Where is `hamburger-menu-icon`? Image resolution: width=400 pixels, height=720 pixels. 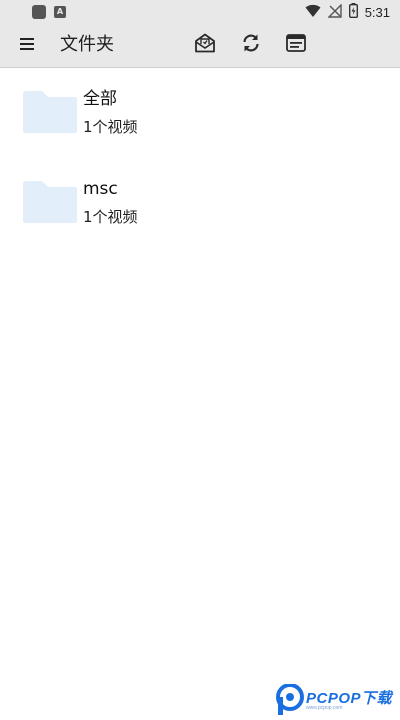 hamburger-menu-icon is located at coordinates (27, 45).